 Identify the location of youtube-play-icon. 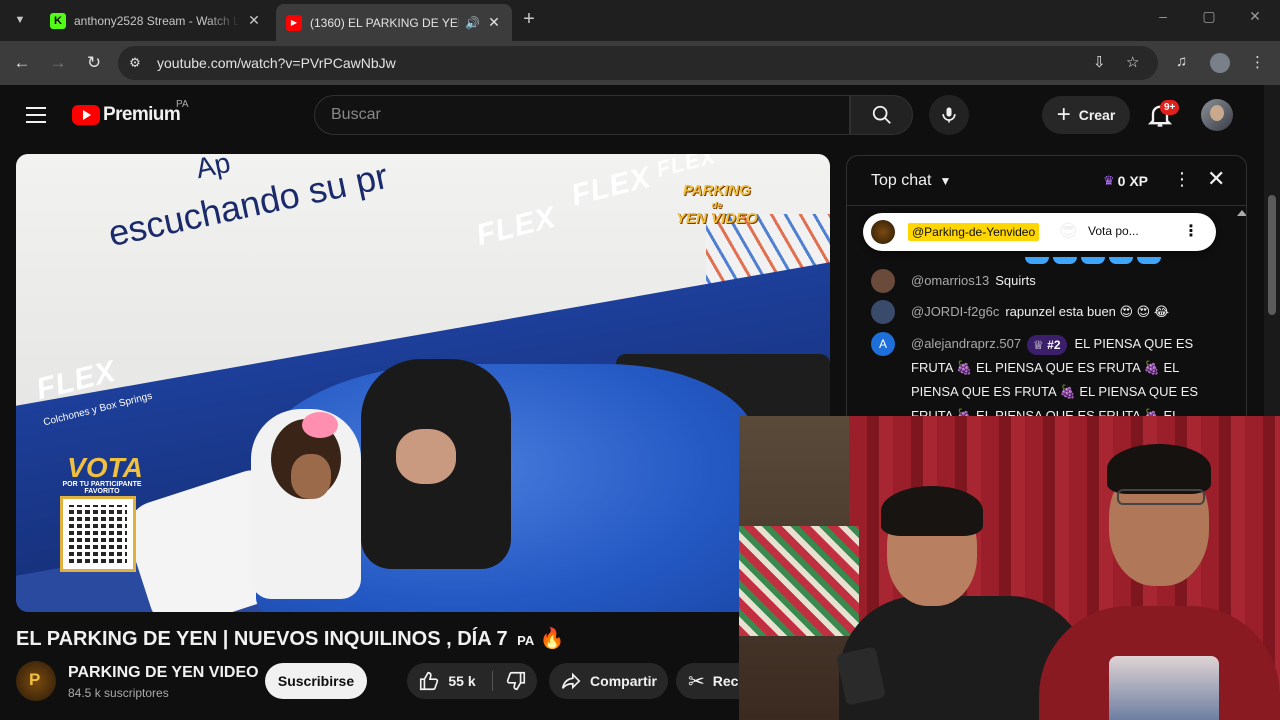
(86, 115).